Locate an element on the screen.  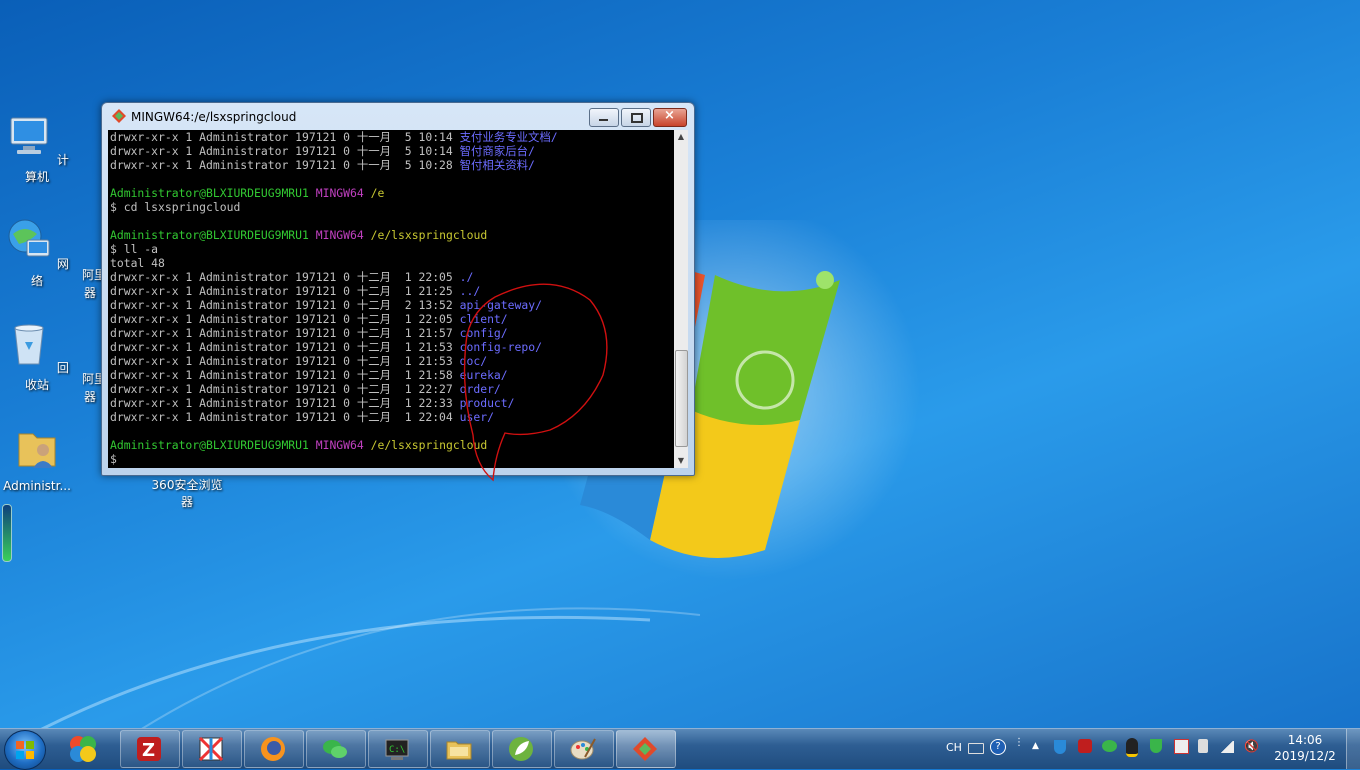
git-icon is located at coordinates (645, 749).